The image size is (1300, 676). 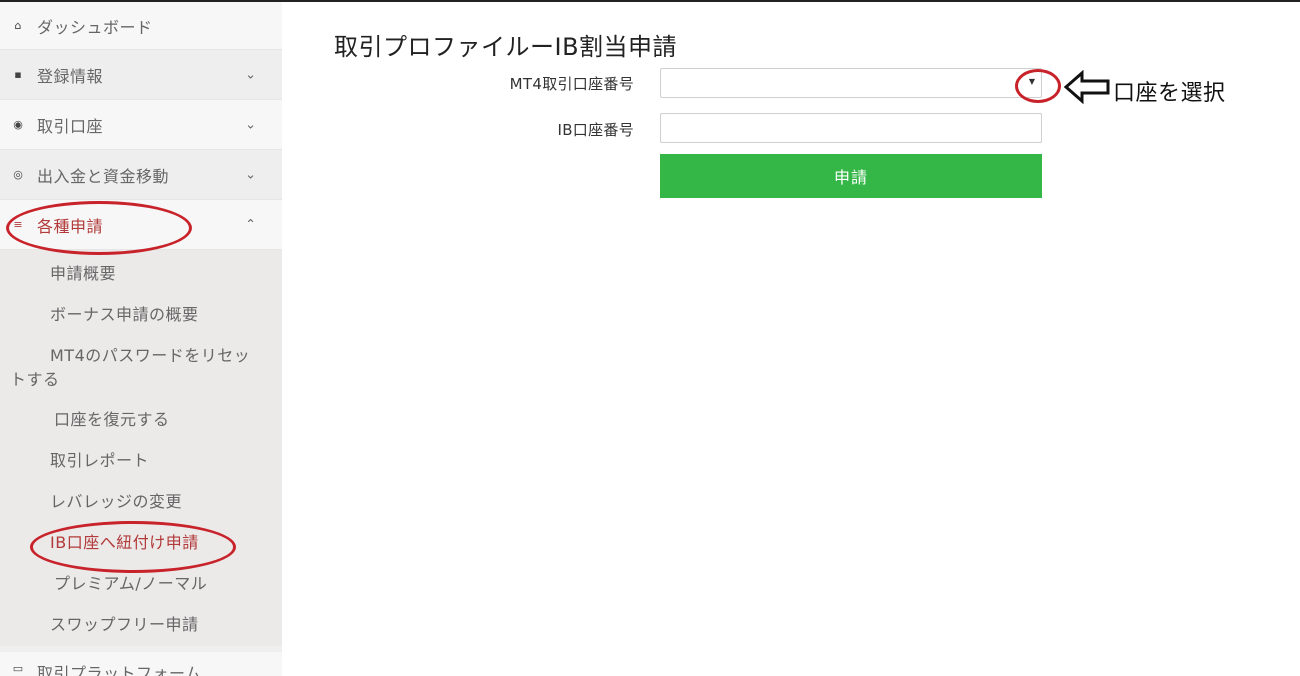 I want to click on submenu-item-swap-free: スワップフリー申請, so click(x=141, y=625).